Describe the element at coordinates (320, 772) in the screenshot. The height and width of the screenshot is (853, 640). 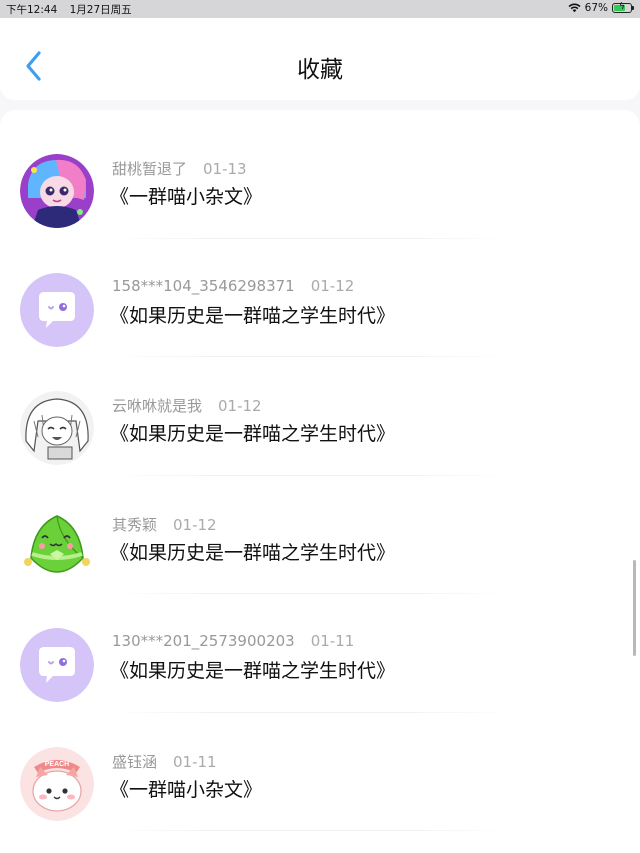
I see `favorite-item: PEACH 盛钰涵 01-11 《一群喵小杂文》` at that location.